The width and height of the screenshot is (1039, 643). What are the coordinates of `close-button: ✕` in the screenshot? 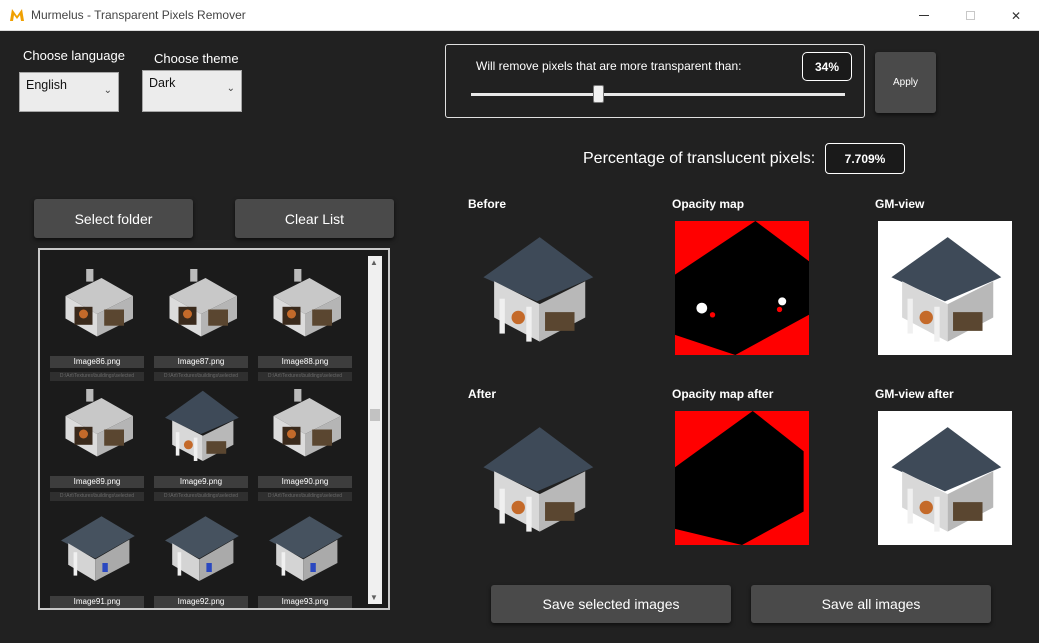 It's located at (1016, 15).